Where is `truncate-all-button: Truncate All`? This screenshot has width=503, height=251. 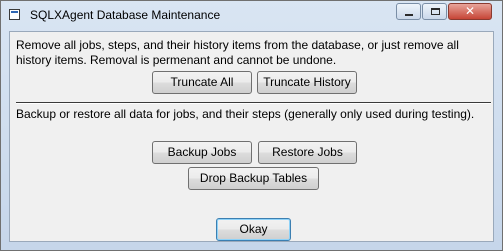 truncate-all-button: Truncate All is located at coordinates (202, 82).